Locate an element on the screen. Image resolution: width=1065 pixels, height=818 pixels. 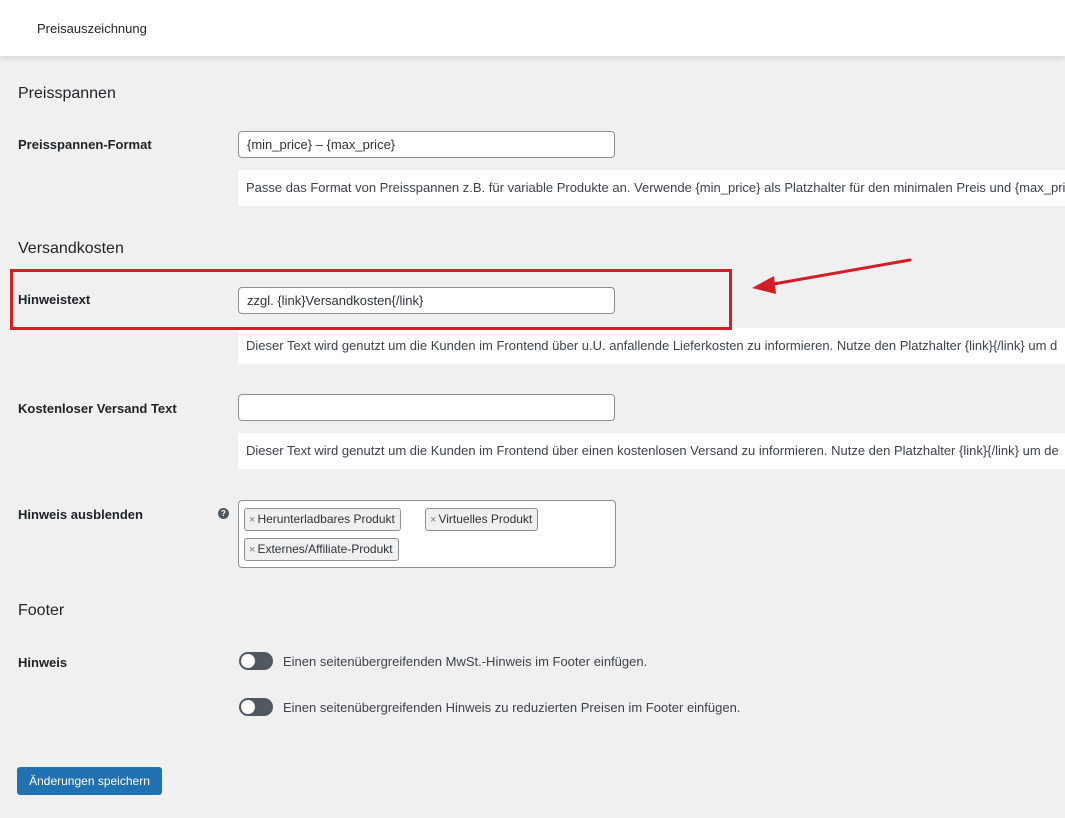
section-title-shipping: Versandkosten is located at coordinates (71, 248).